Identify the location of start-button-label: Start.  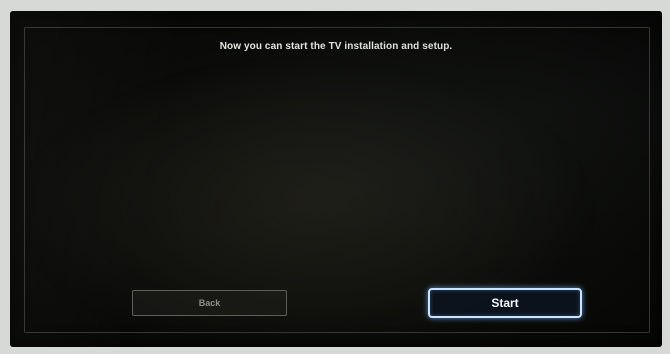
(505, 303).